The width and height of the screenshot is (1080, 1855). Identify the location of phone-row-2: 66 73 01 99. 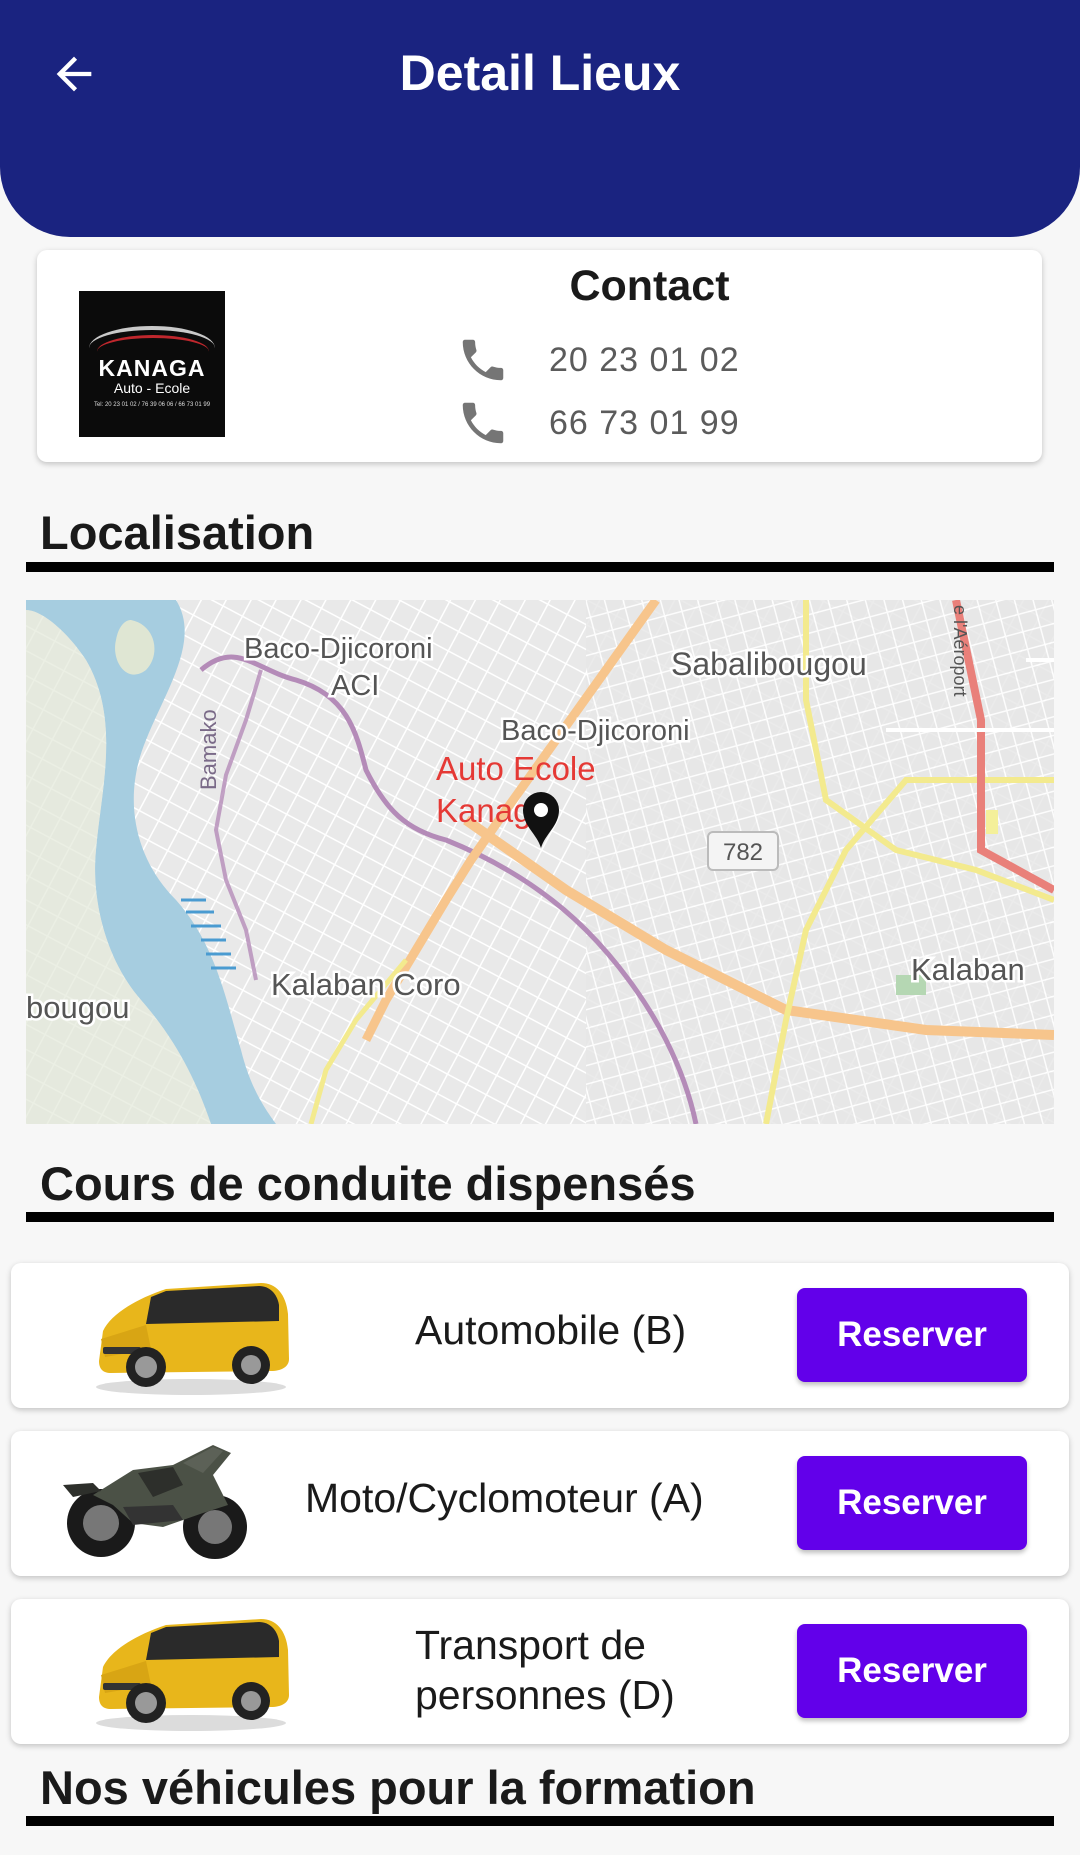
(597, 423).